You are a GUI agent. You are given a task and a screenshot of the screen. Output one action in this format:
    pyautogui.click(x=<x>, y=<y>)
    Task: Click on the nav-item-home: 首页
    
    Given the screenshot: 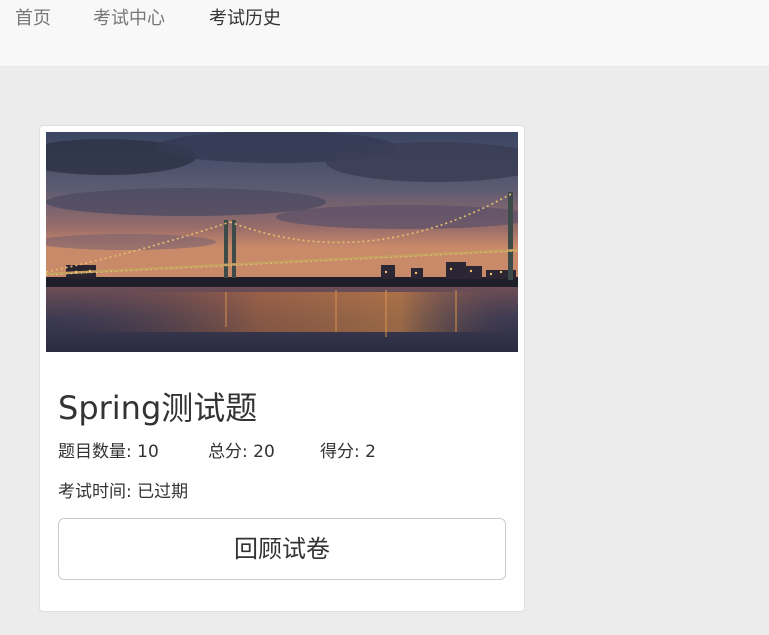 What is the action you would take?
    pyautogui.click(x=33, y=19)
    